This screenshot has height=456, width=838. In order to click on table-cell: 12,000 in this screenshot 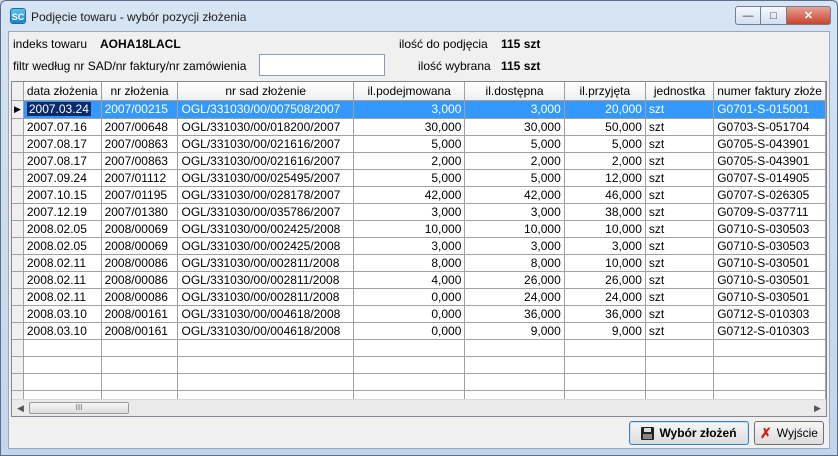, I will do `click(605, 178)`.